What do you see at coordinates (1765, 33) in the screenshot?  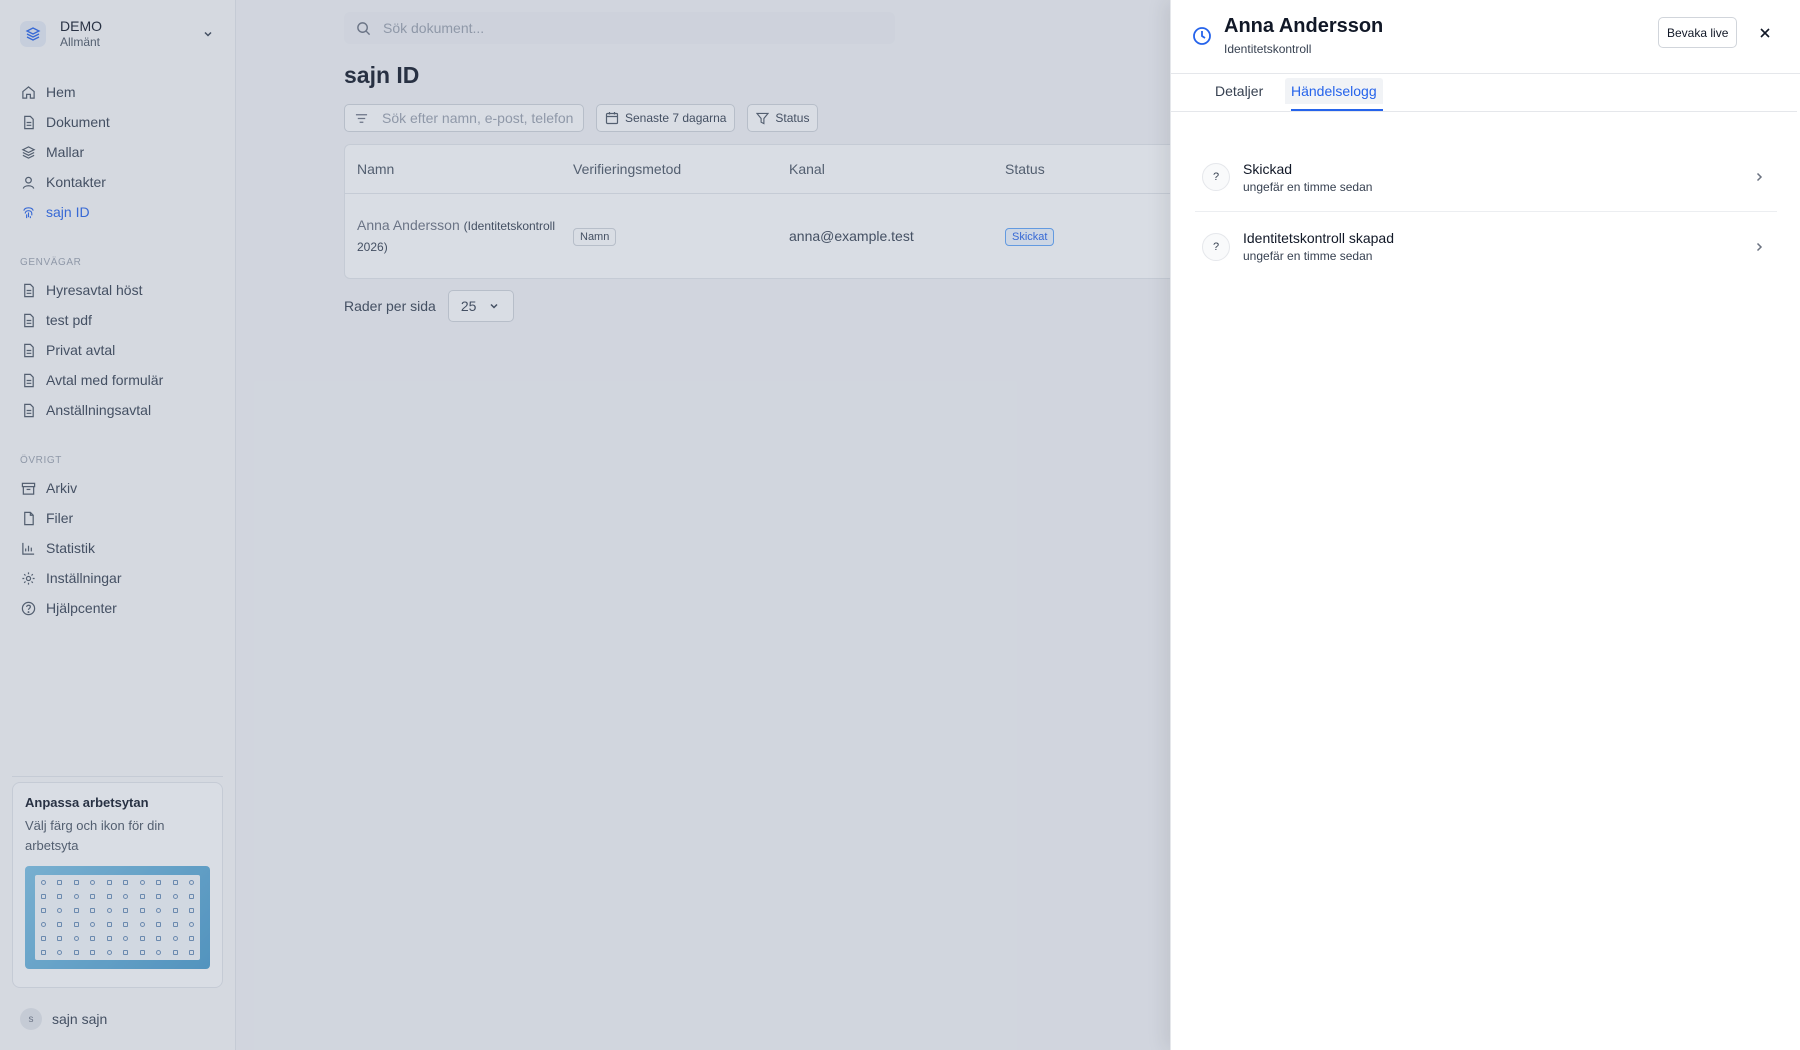 I see `close-icon` at bounding box center [1765, 33].